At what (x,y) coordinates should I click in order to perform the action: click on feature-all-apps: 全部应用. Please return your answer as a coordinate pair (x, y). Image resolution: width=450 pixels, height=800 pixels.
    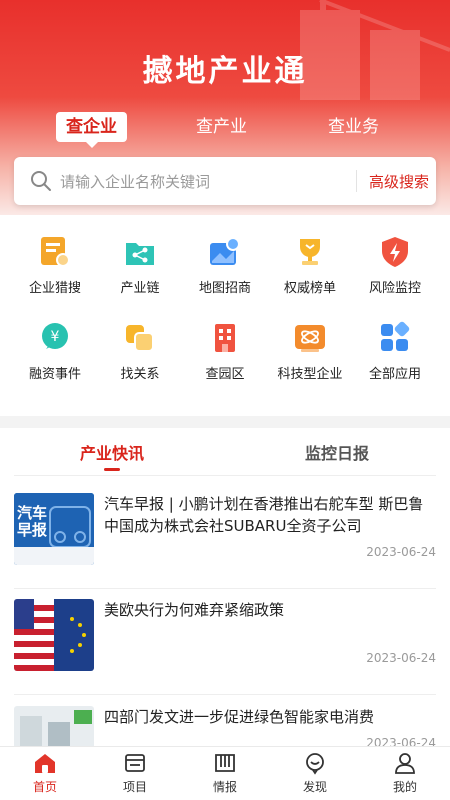
    Looking at the image, I should click on (395, 361).